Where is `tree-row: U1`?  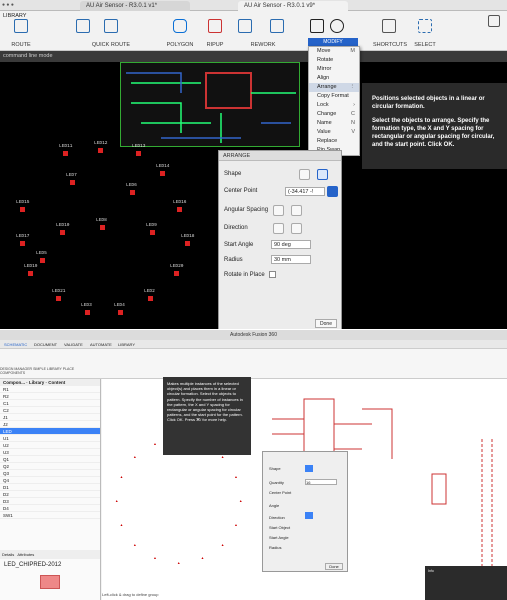
tree-row: U1 is located at coordinates (50, 438).